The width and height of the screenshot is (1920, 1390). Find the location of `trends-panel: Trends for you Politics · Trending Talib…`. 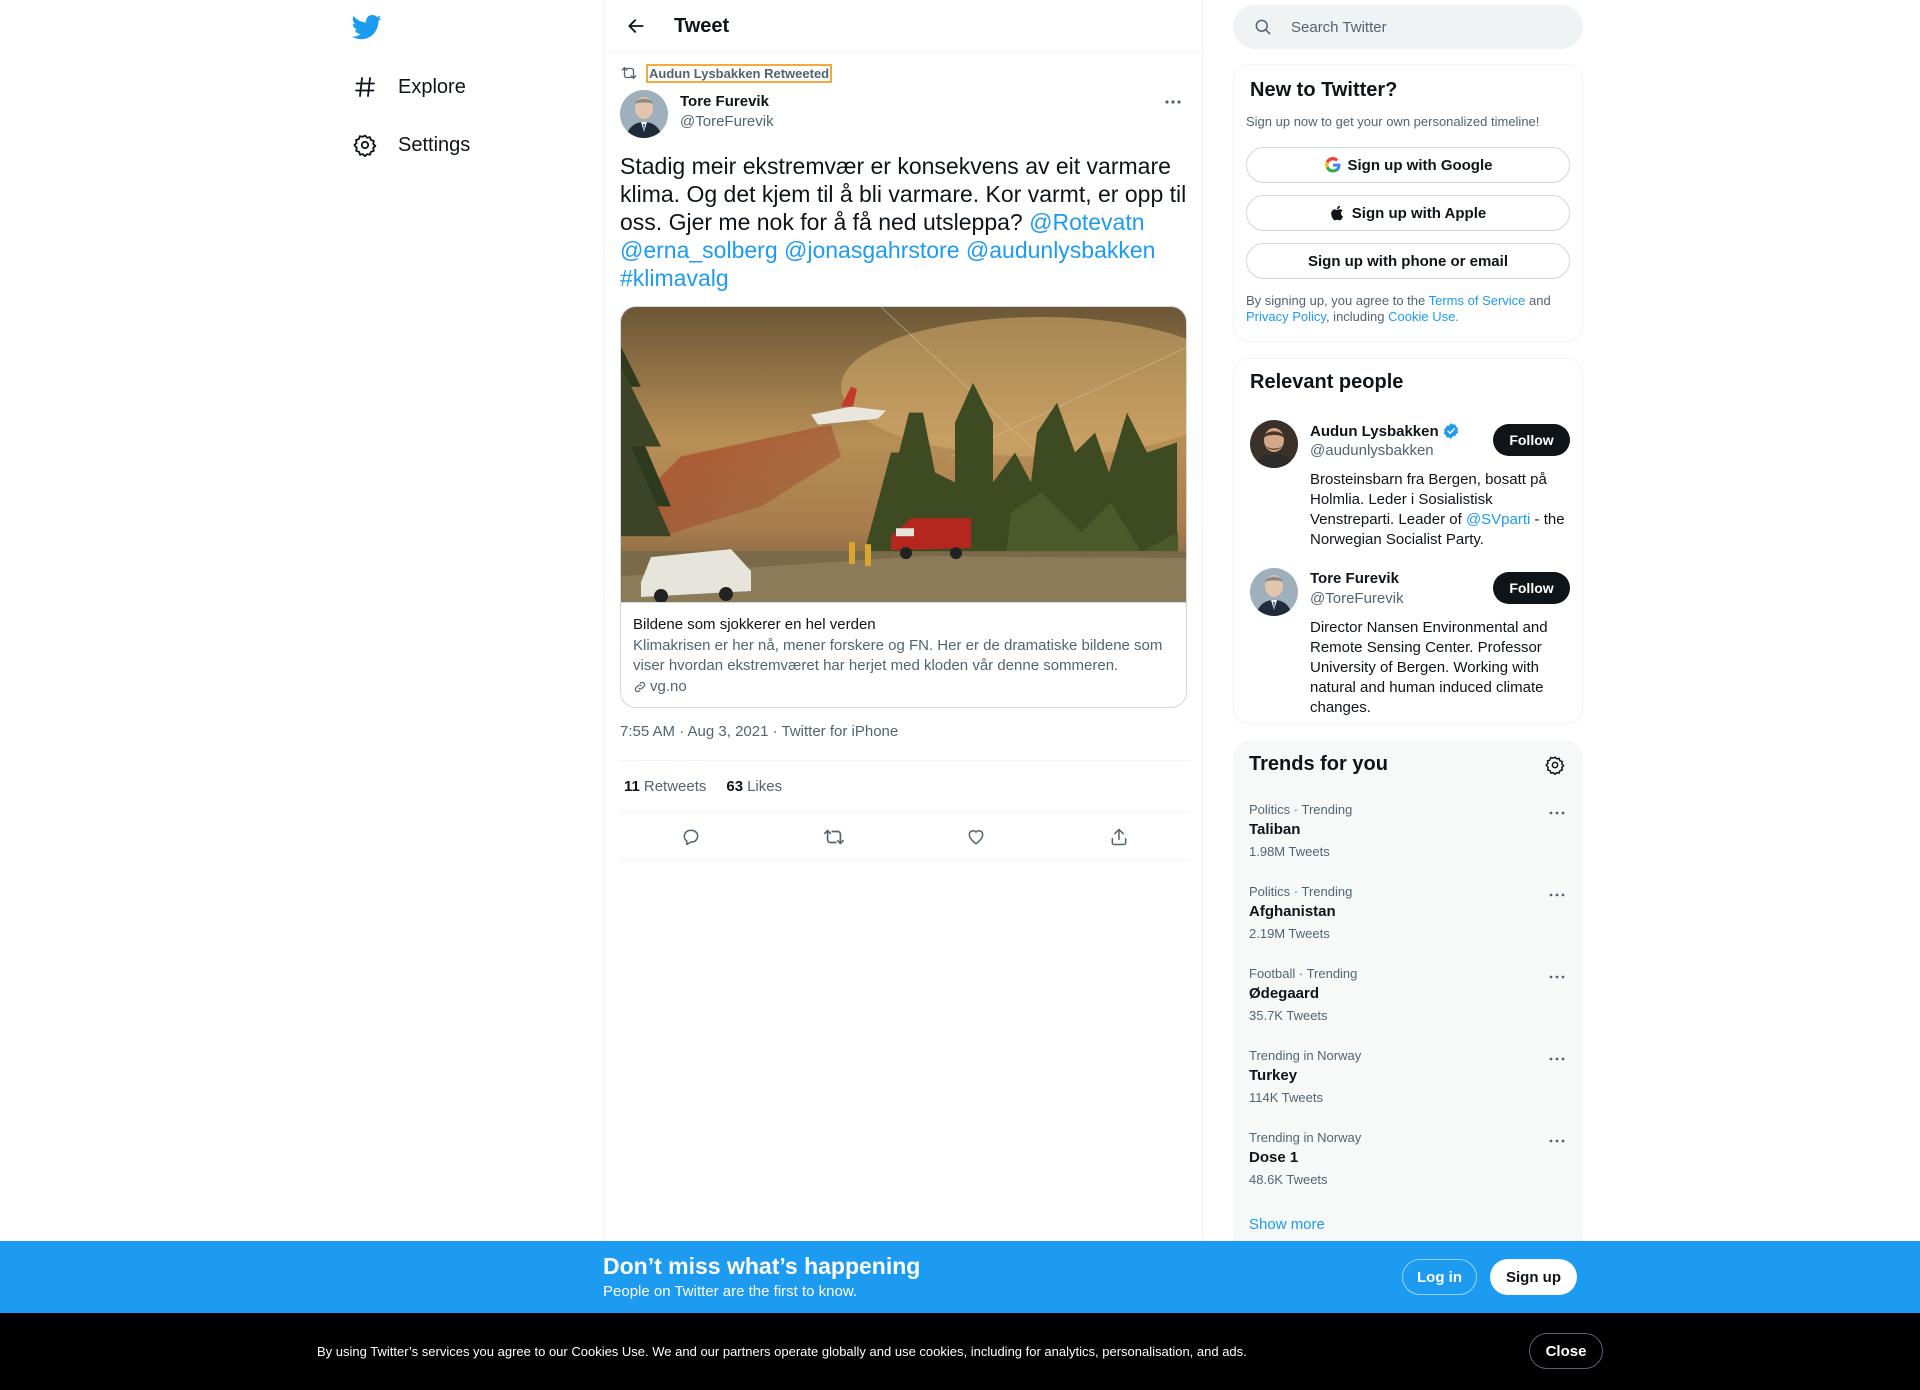

trends-panel: Trends for you Politics · Trending Talib… is located at coordinates (1408, 996).